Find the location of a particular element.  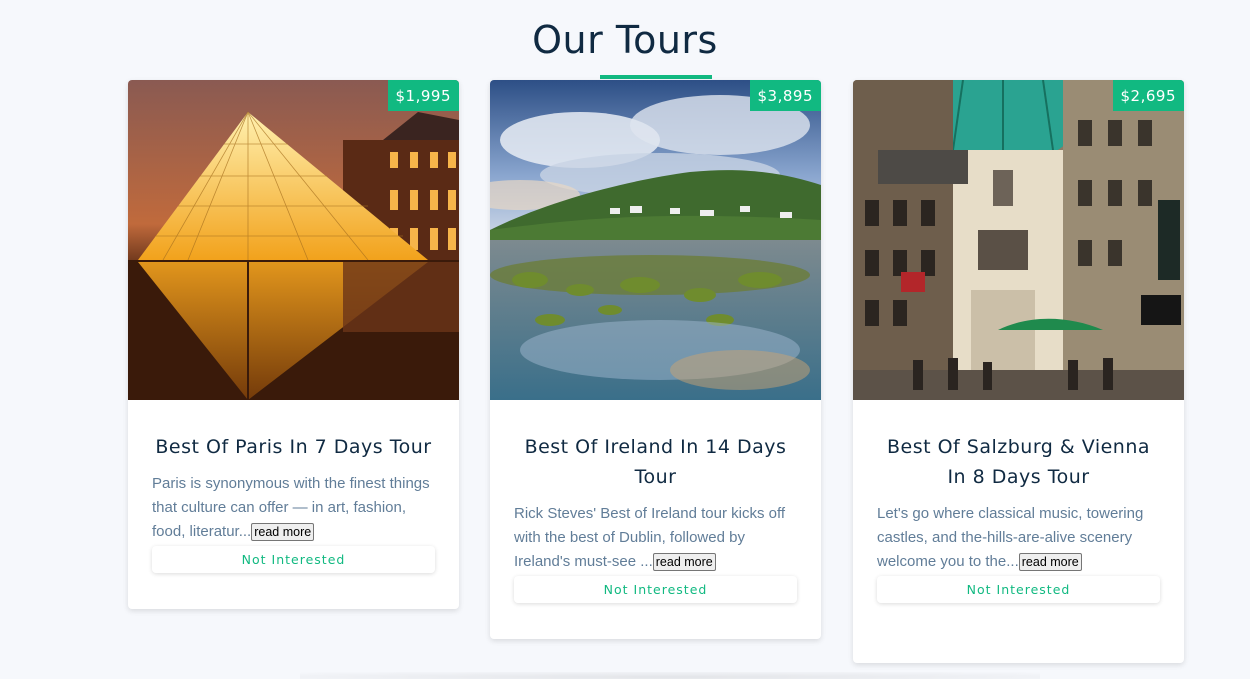

tour-title: Best Of Salzburg & Vienna In 8 Days Tour is located at coordinates (1018, 462).